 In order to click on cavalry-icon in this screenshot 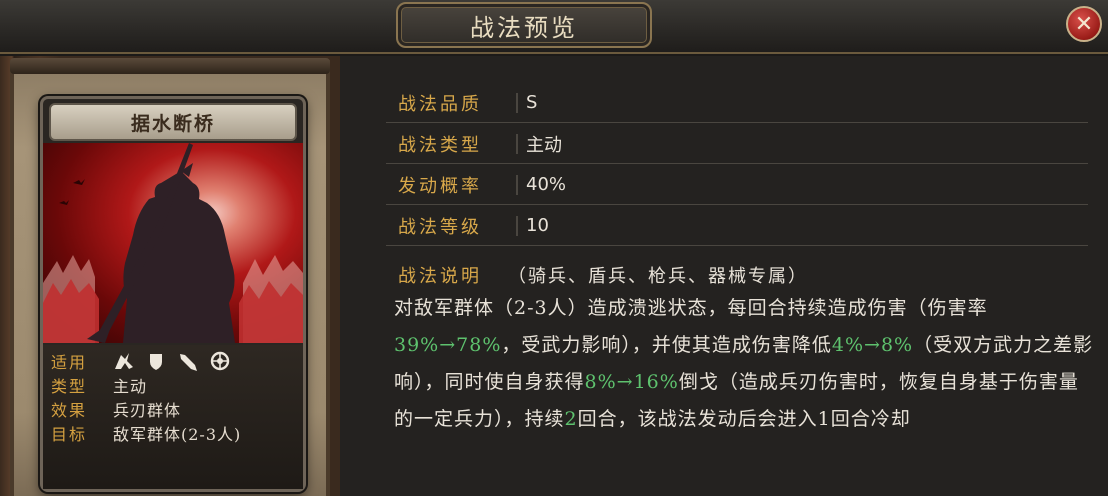, I will do `click(124, 361)`.